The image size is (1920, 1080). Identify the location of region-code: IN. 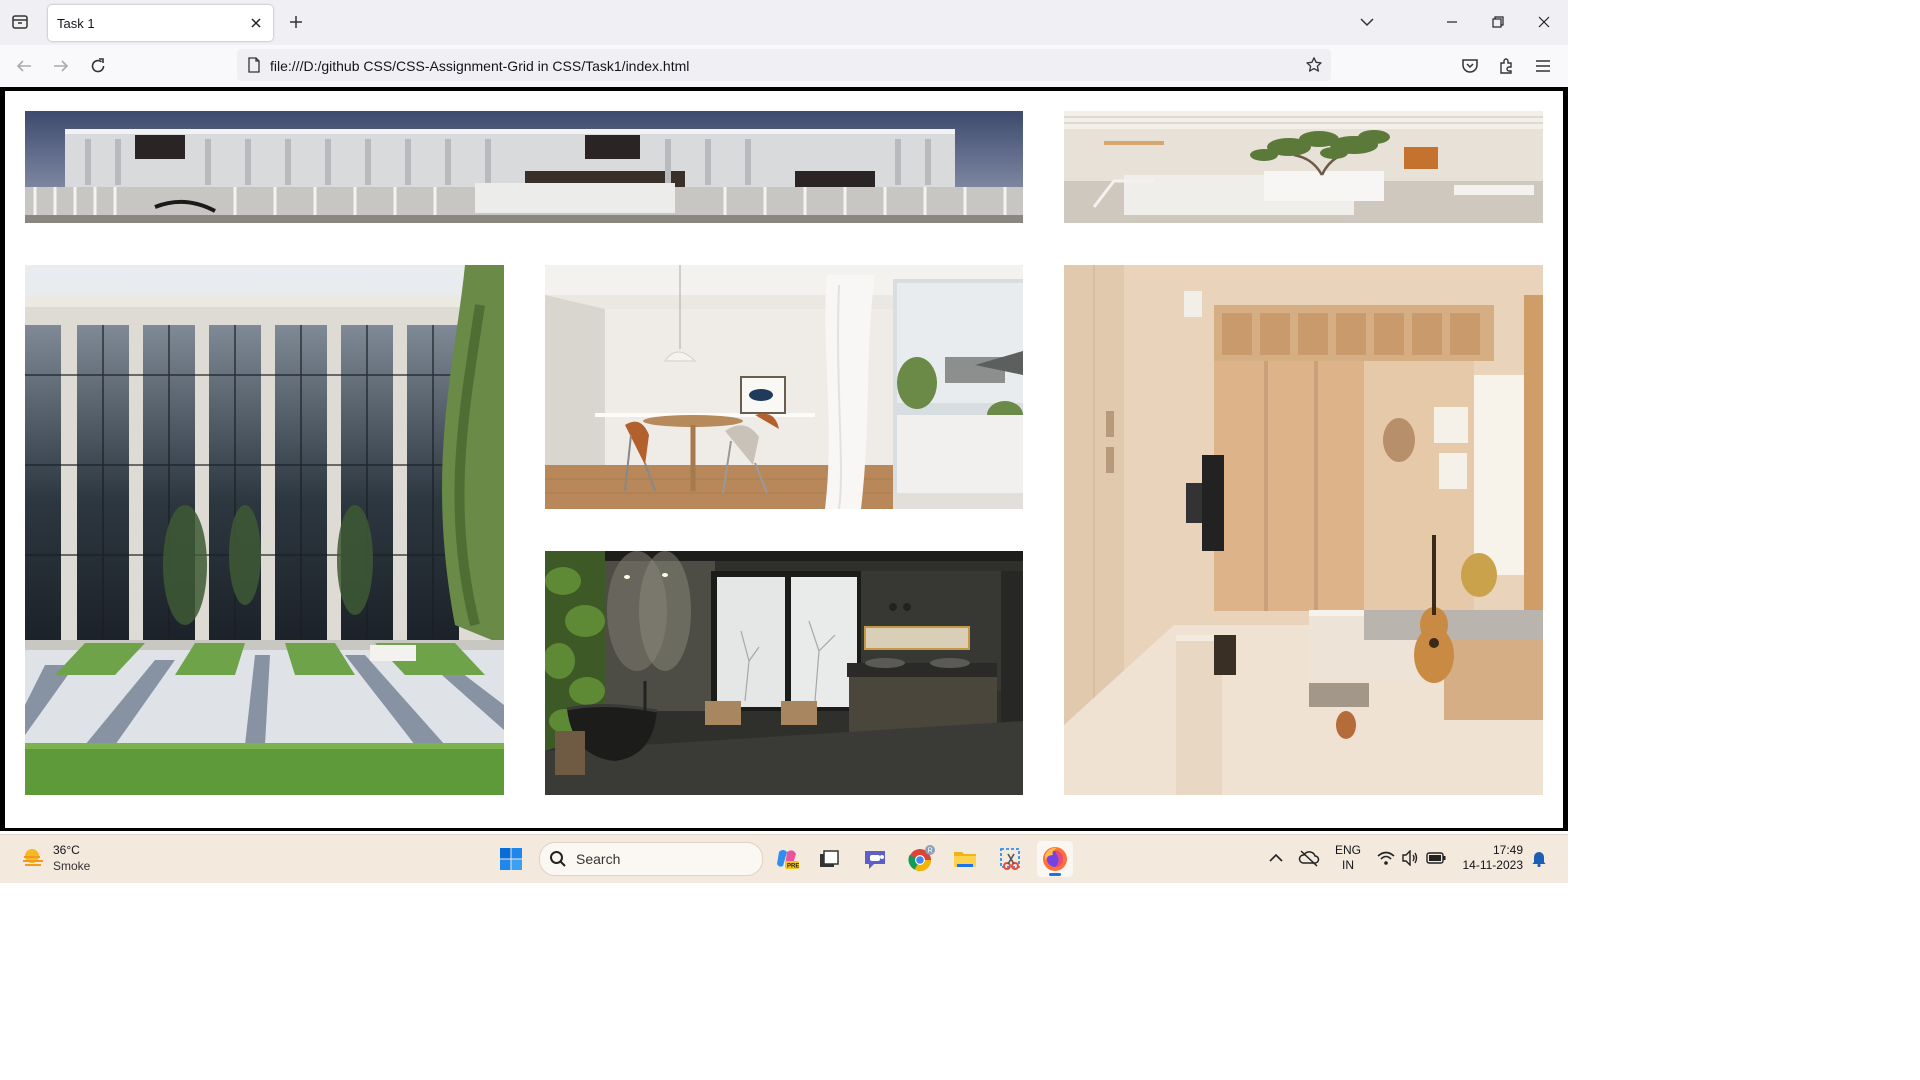
(1348, 865).